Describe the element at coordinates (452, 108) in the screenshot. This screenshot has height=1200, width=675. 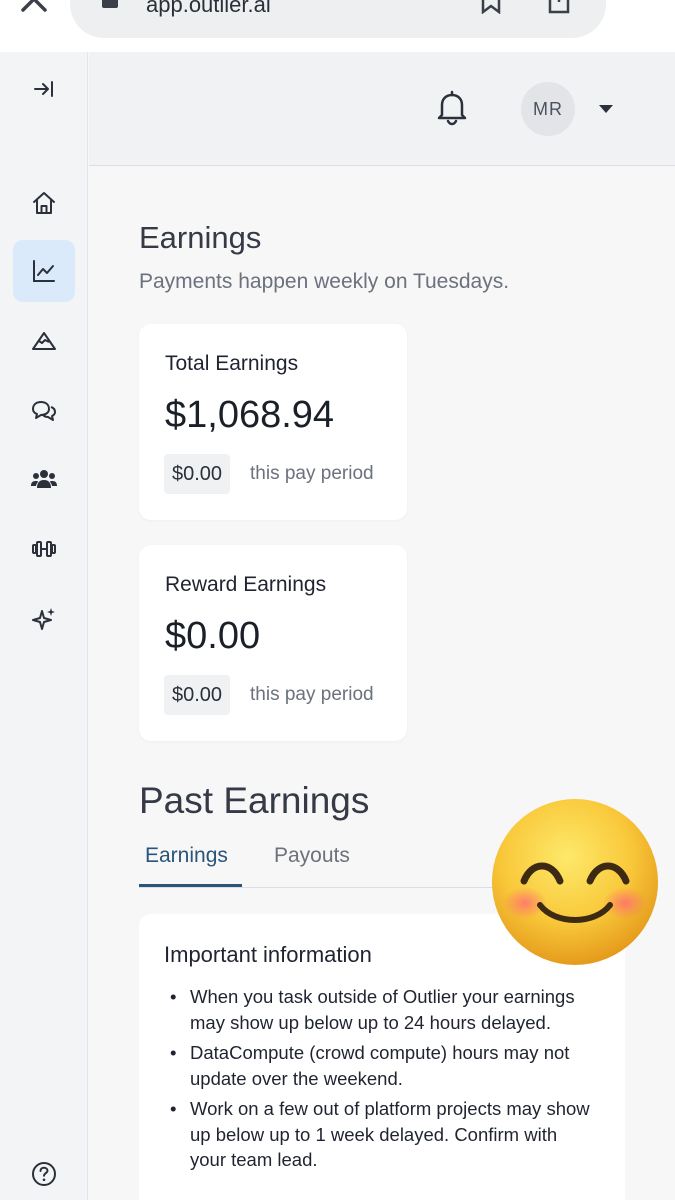
I see `bell-icon` at that location.